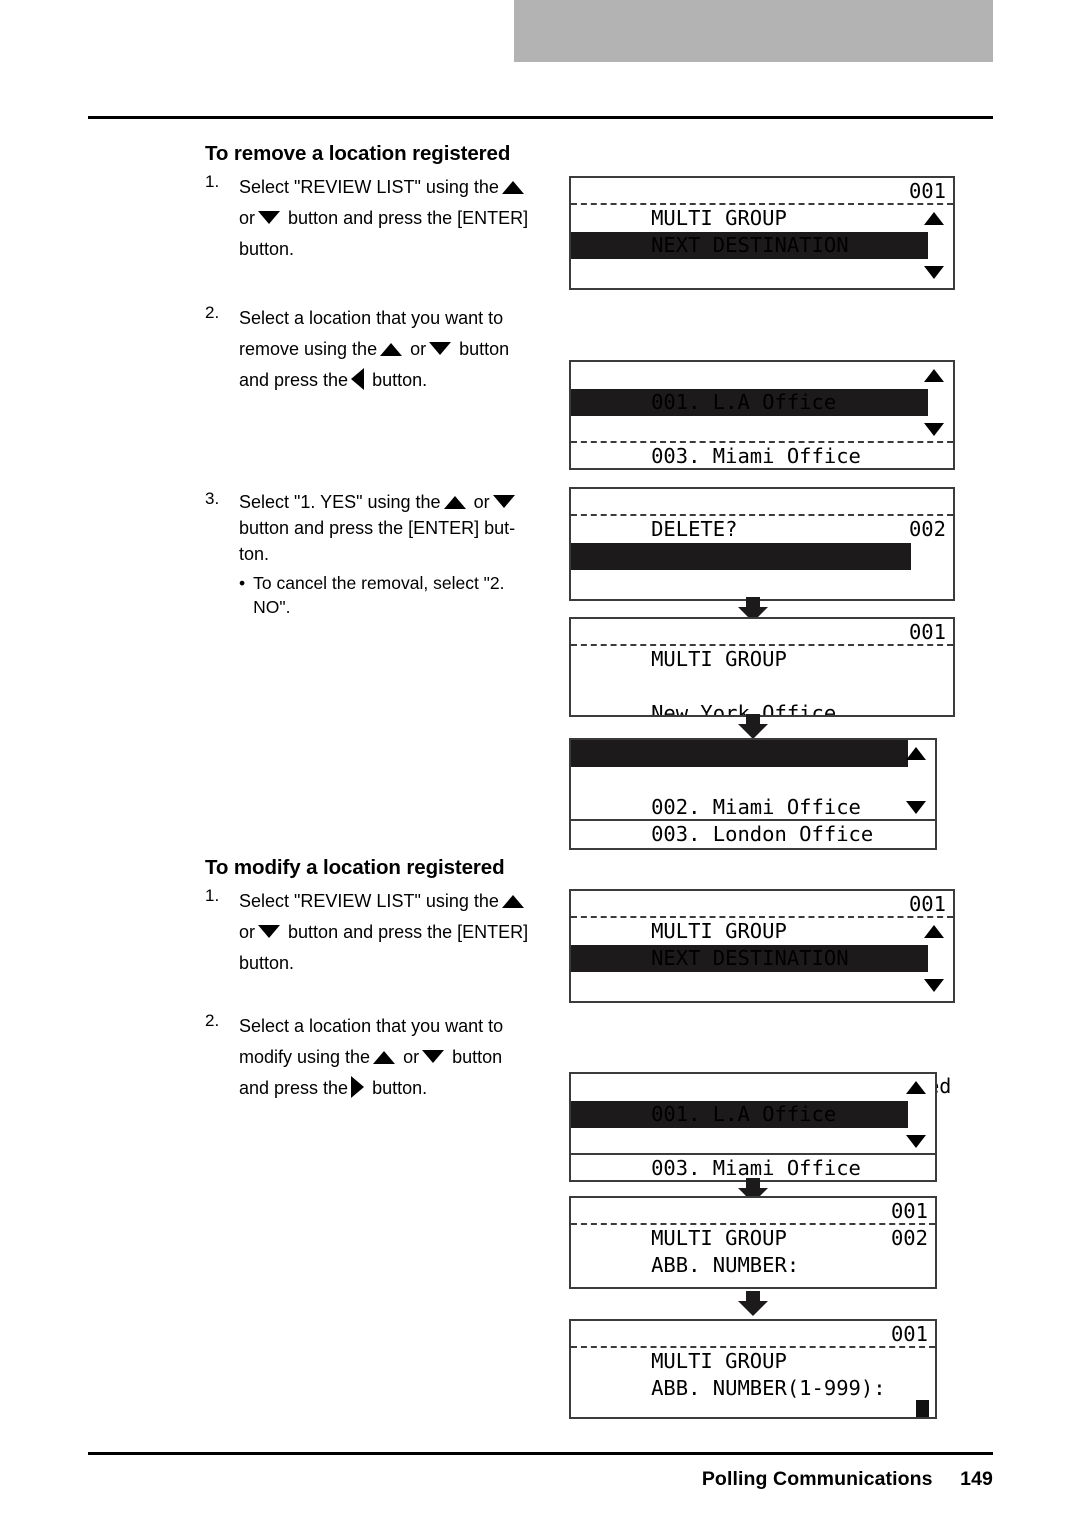 The height and width of the screenshot is (1526, 1080). What do you see at coordinates (753, 731) in the screenshot?
I see `arrow-head` at bounding box center [753, 731].